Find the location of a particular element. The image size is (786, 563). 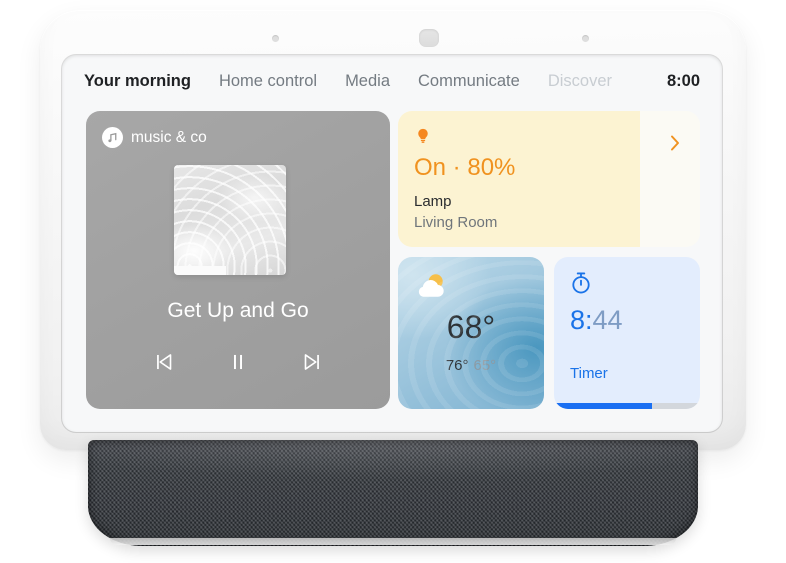

timer-label: Timer is located at coordinates (589, 373).